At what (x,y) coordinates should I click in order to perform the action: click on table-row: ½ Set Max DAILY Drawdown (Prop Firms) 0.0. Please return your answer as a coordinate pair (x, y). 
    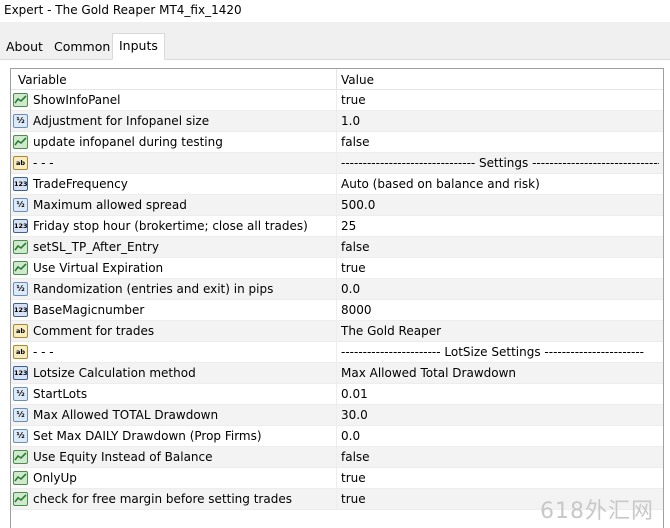
    Looking at the image, I should click on (337, 436).